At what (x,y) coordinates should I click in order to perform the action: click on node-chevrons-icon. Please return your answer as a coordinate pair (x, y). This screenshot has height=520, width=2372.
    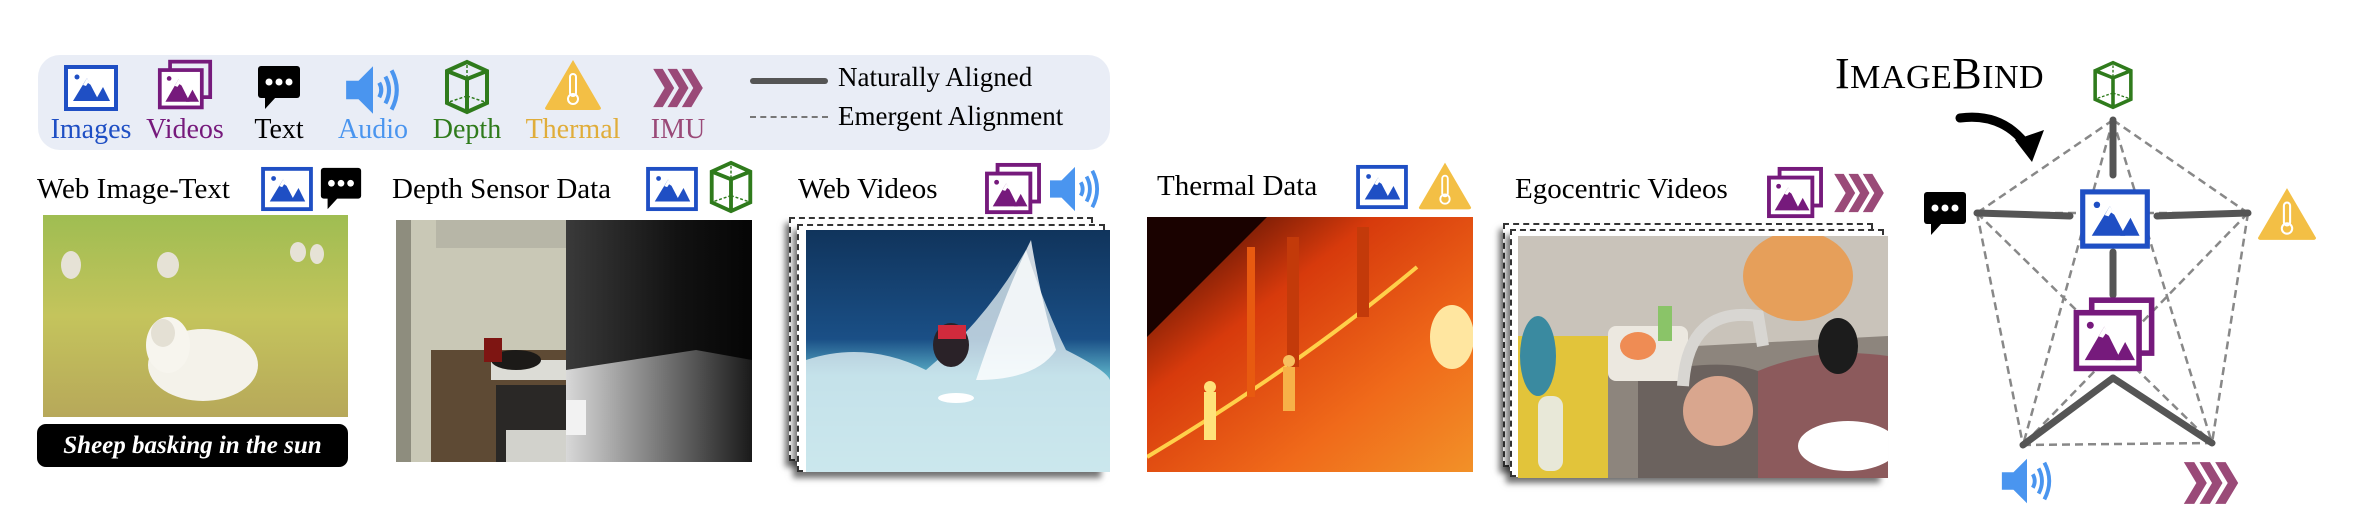
    Looking at the image, I should click on (2211, 483).